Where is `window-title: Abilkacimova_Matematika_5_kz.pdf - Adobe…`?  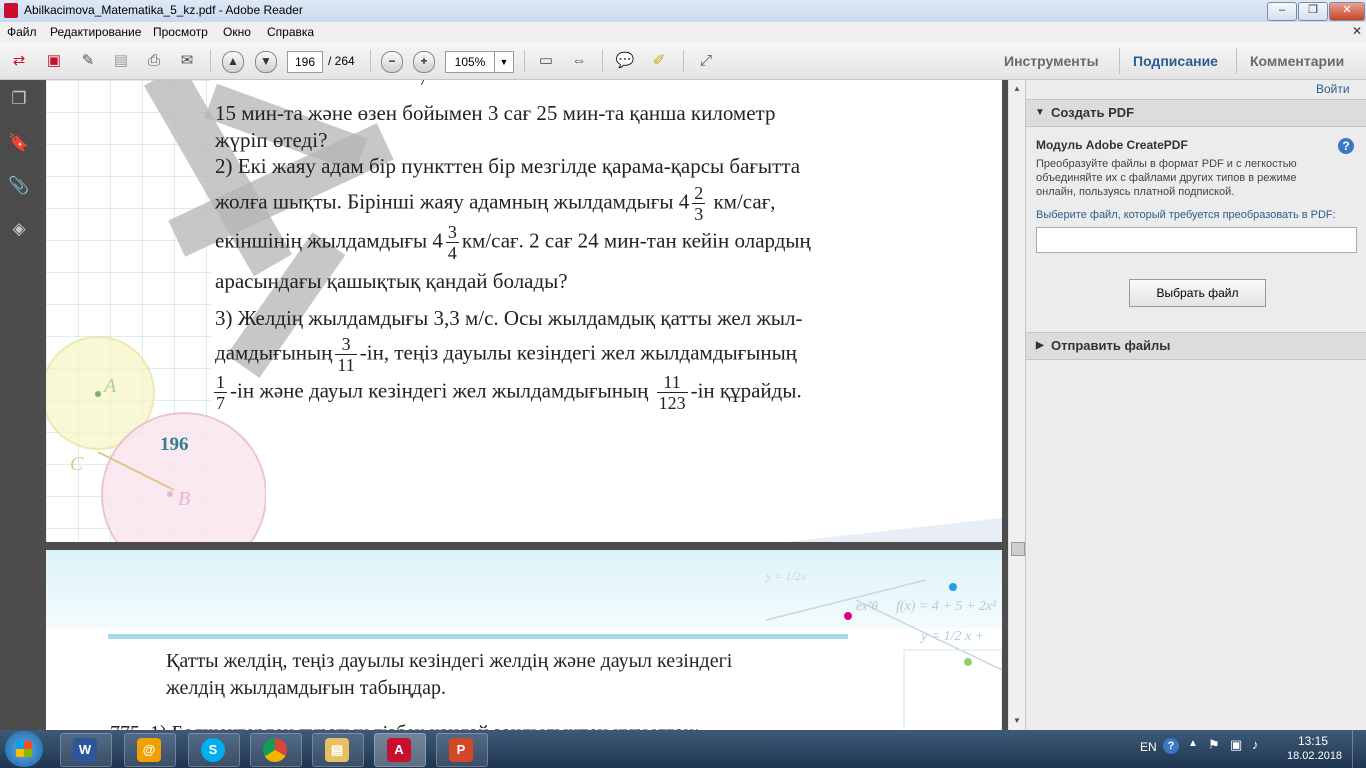 window-title: Abilkacimova_Matematika_5_kz.pdf - Adobe… is located at coordinates (163, 10).